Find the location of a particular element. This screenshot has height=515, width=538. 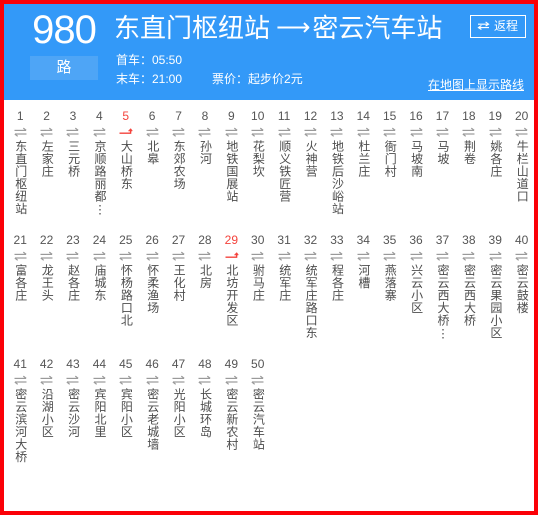

station-item: 29 北坊开发区 is located at coordinates (231, 291).